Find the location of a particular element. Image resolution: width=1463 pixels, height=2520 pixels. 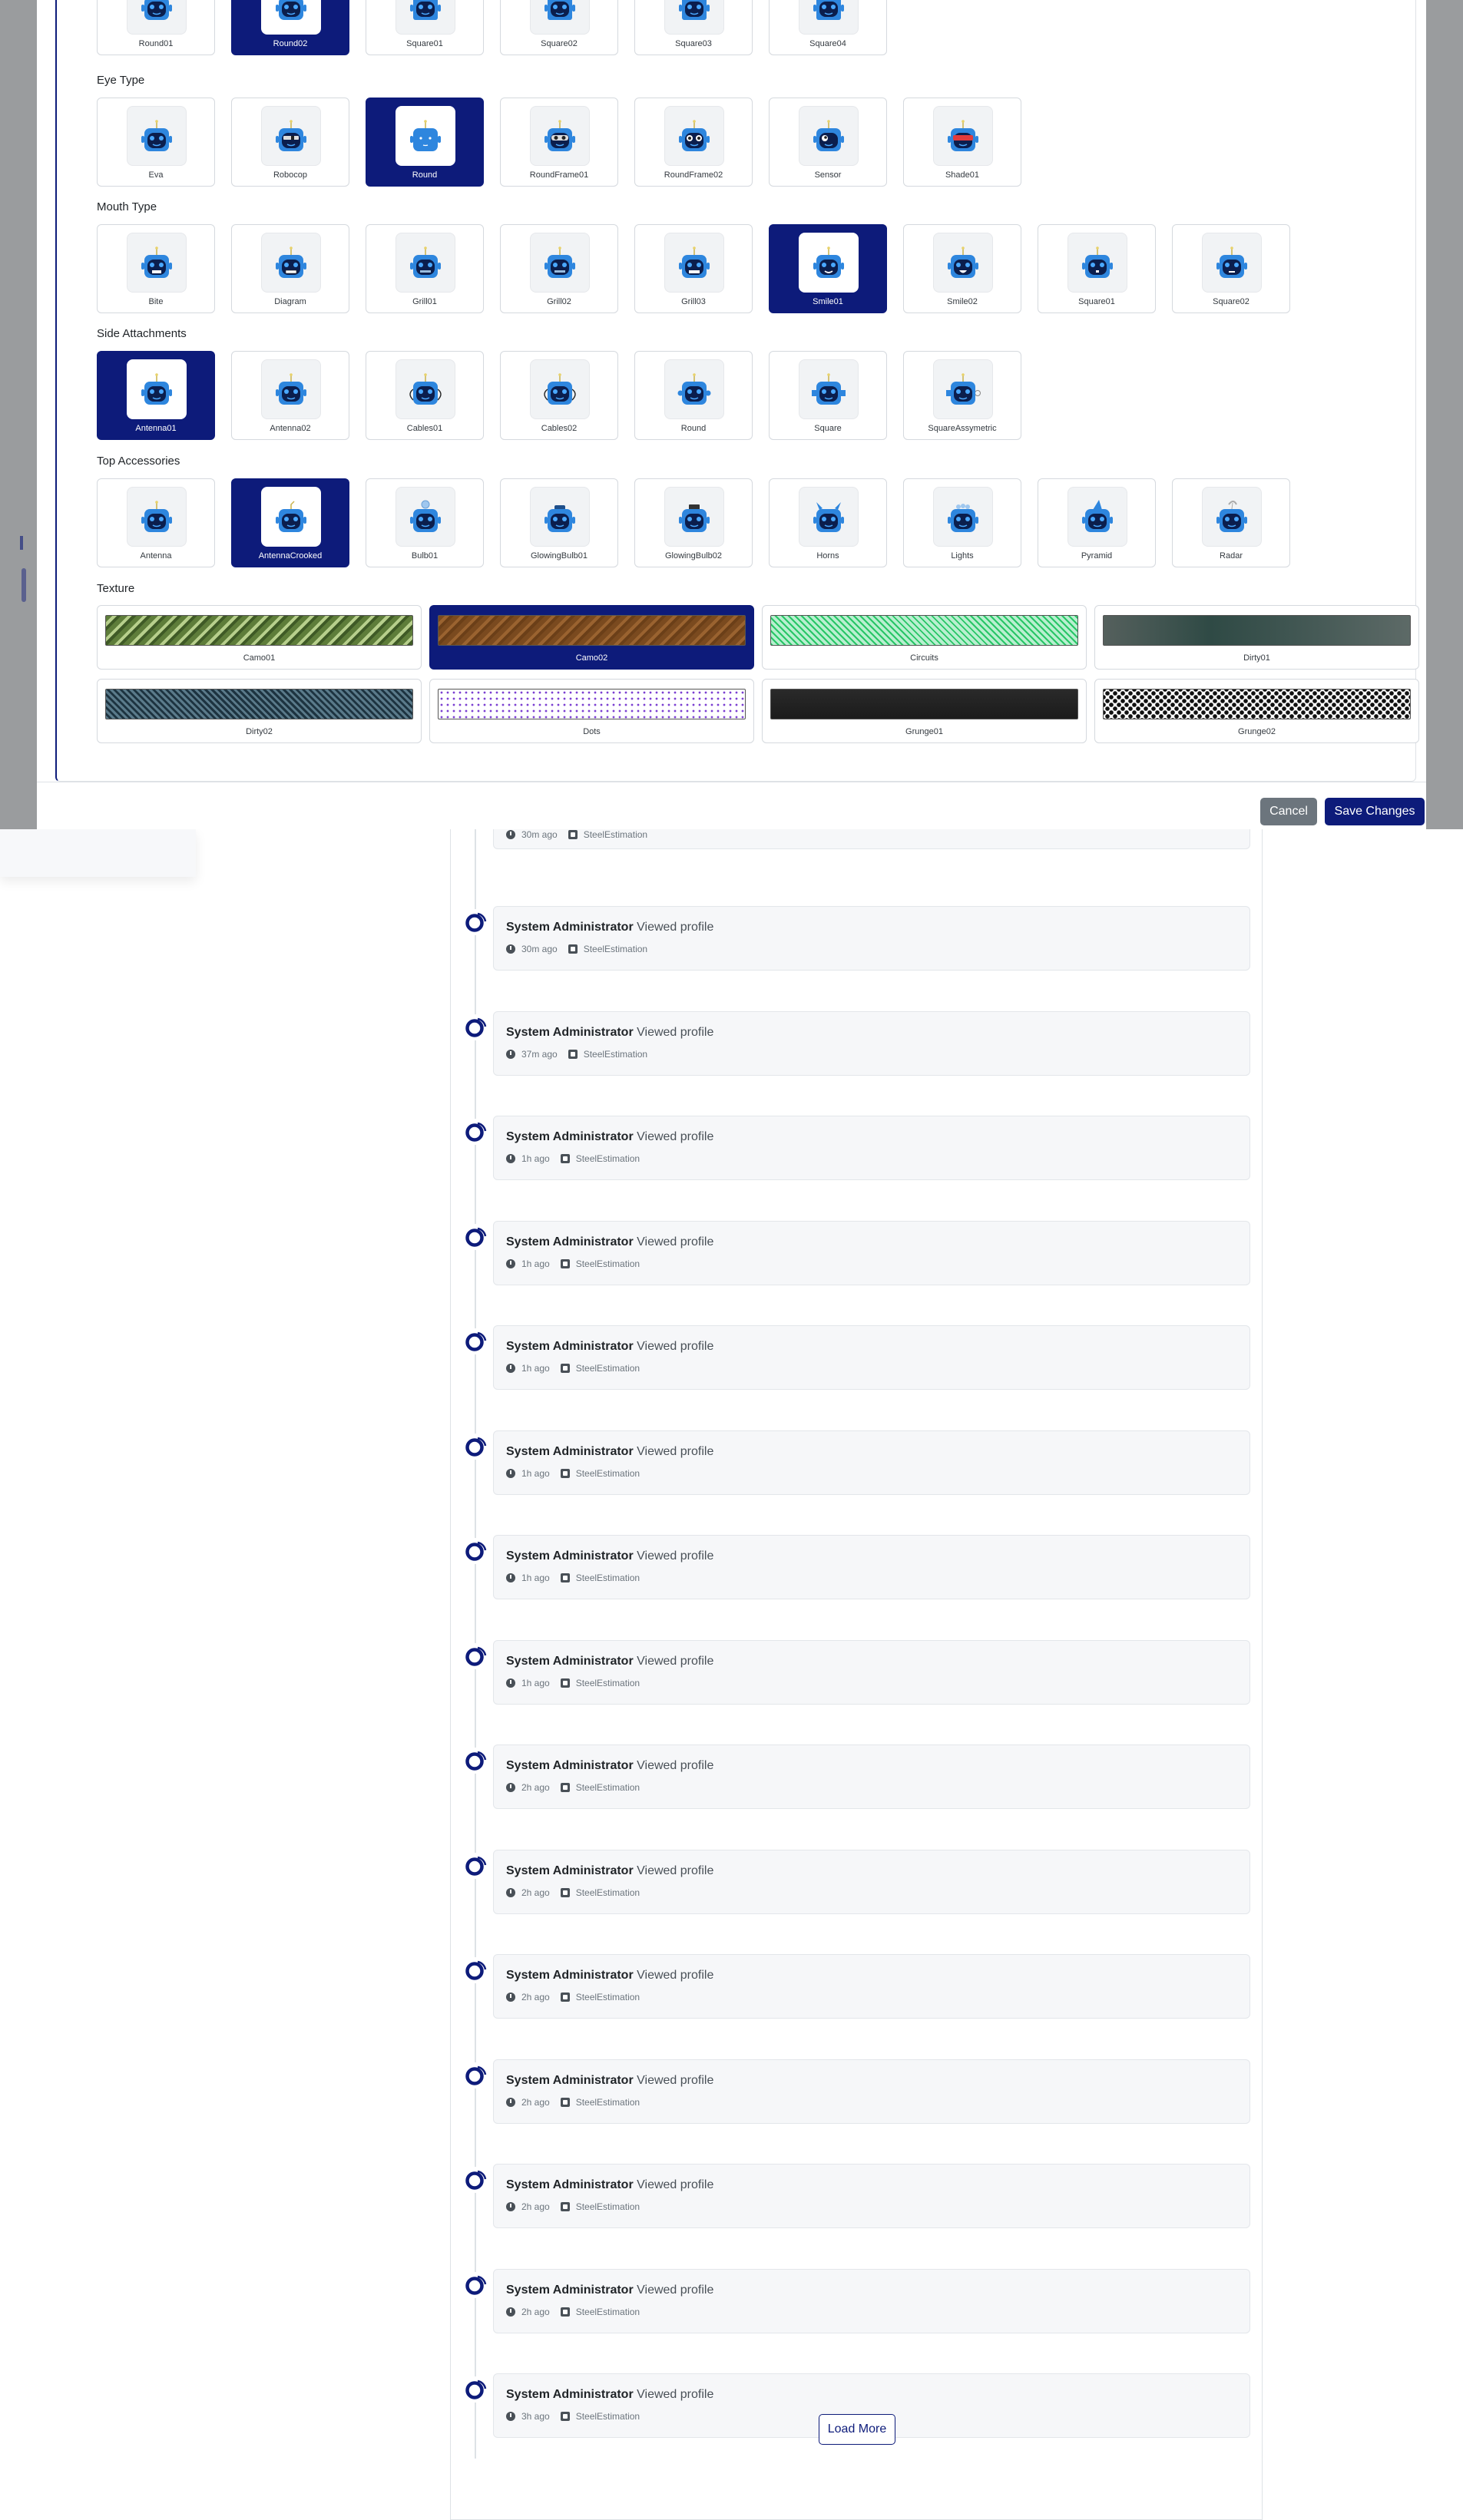

option-mouth-type-square02: Square02 is located at coordinates (1231, 269).